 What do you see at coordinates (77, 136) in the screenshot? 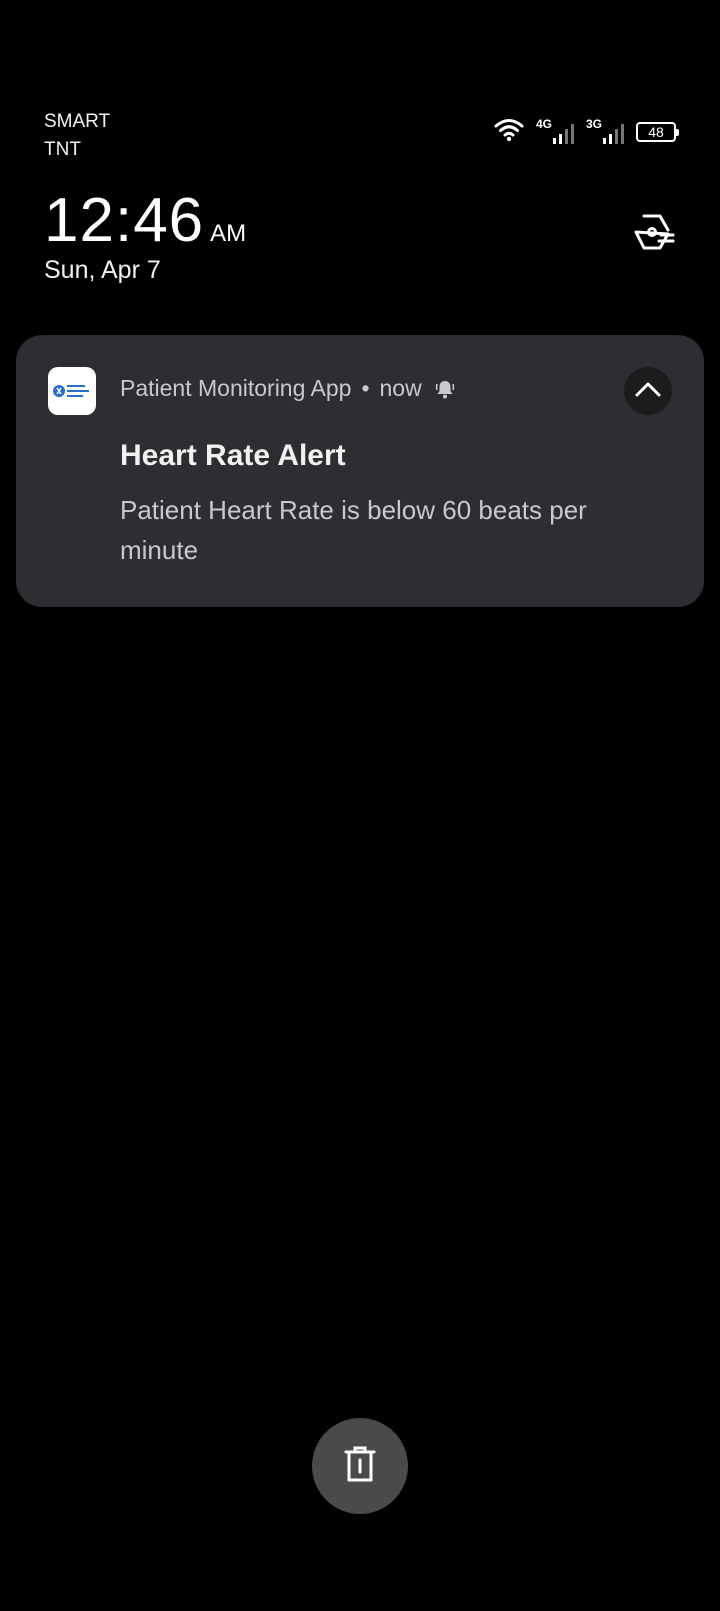
I see `carrier-info: SMART TNT` at bounding box center [77, 136].